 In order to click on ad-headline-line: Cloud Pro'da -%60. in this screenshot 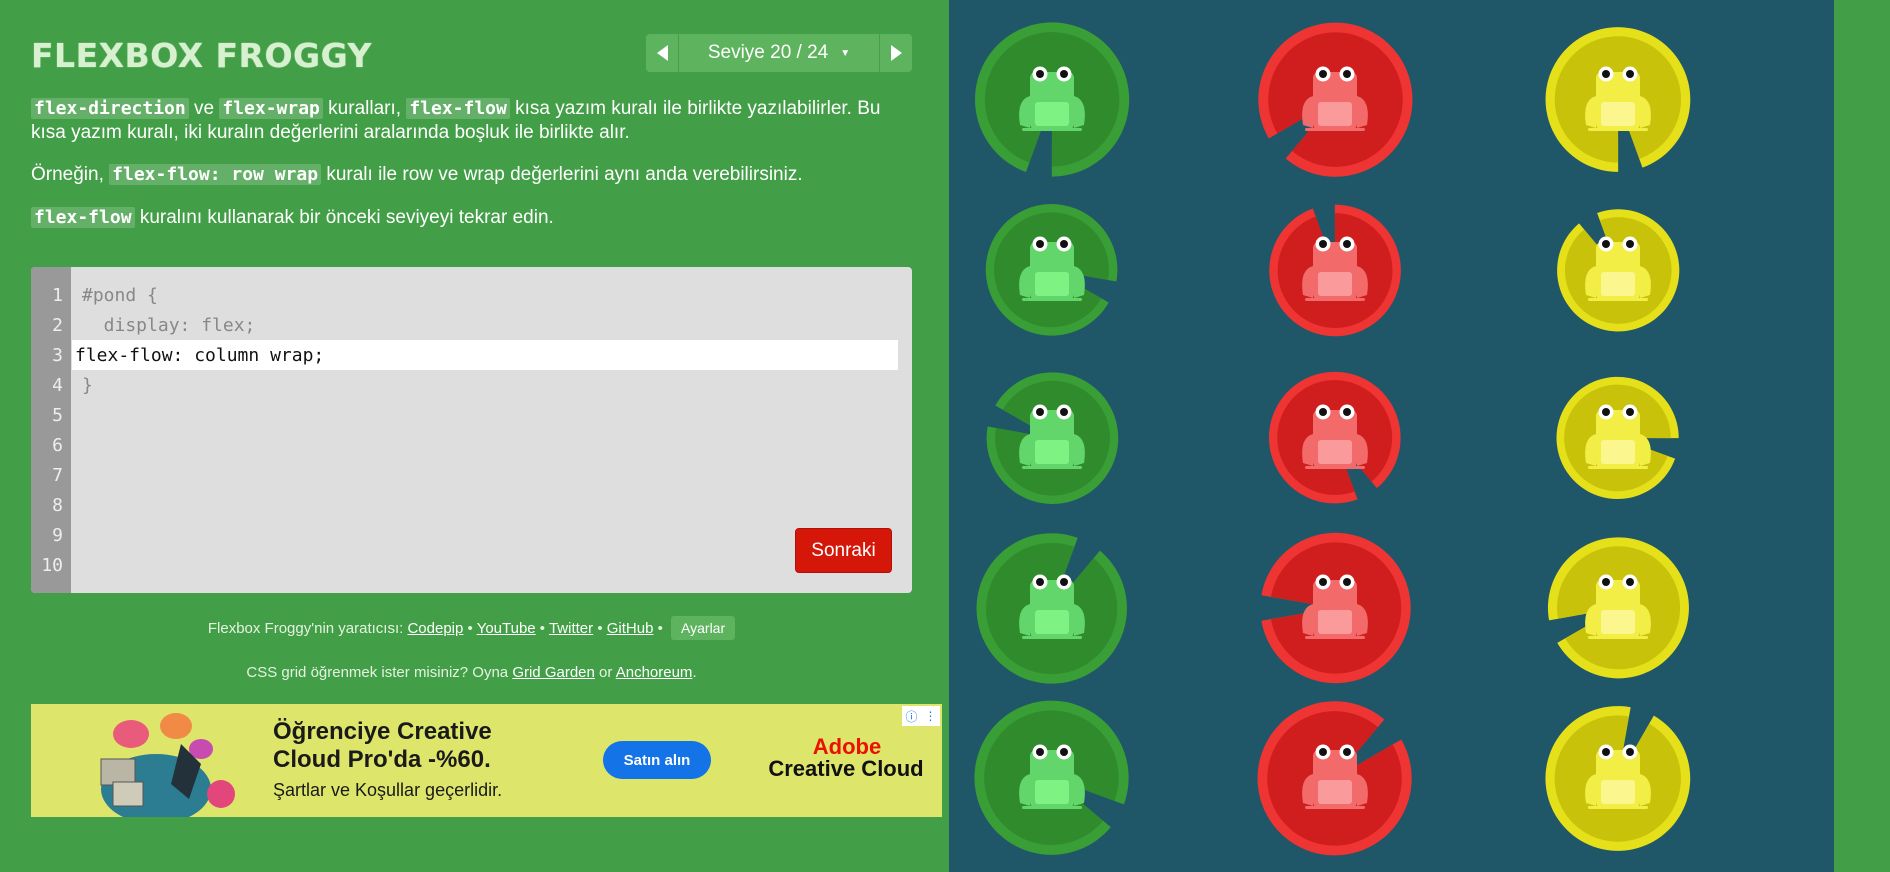, I will do `click(382, 759)`.